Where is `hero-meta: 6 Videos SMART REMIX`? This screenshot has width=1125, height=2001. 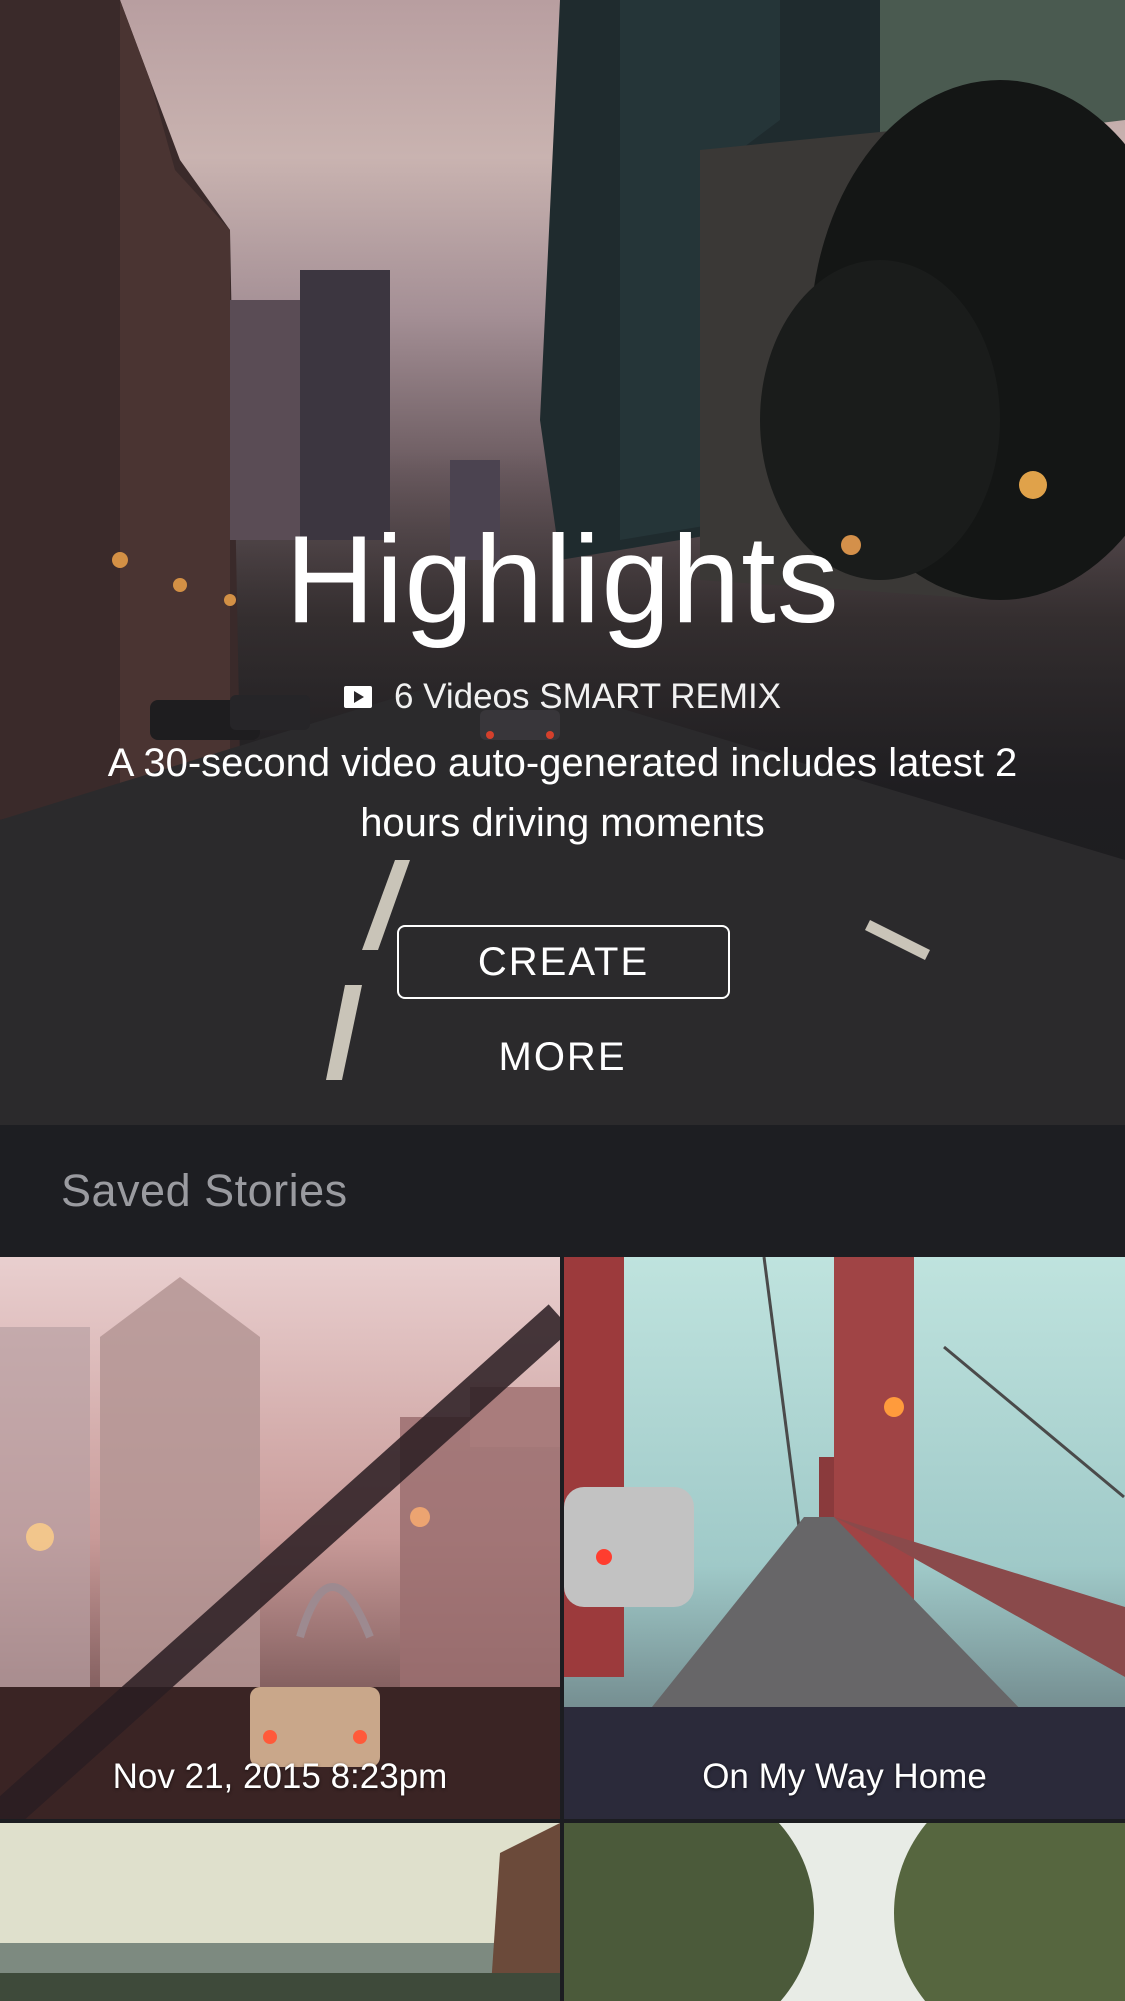
hero-meta: 6 Videos SMART REMIX is located at coordinates (562, 697).